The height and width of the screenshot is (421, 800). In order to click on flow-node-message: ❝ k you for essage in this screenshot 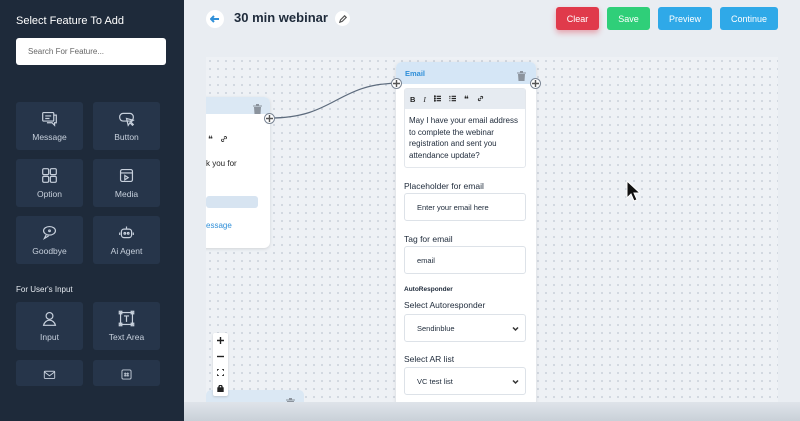, I will do `click(238, 172)`.